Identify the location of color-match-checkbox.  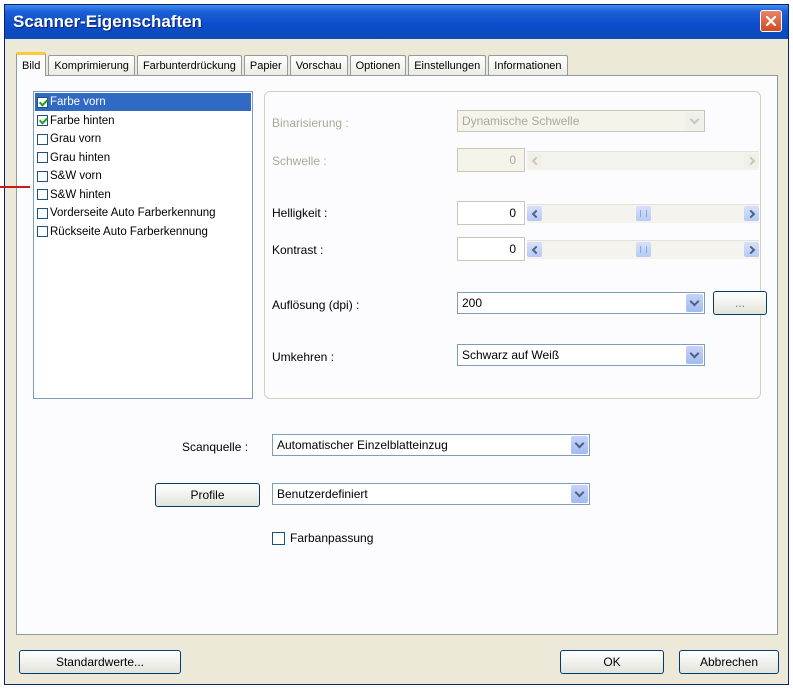
(278, 538).